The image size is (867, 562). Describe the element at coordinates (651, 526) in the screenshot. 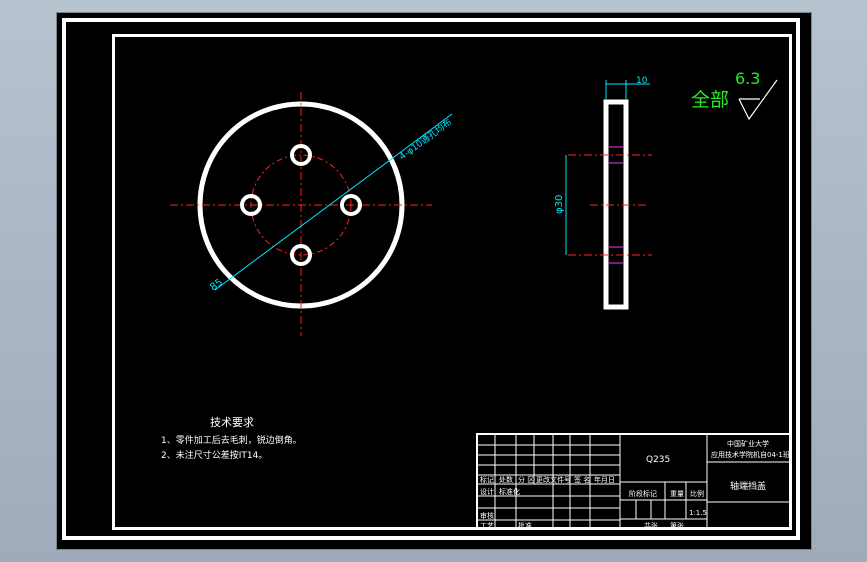

I see `sheet-total: 共张` at that location.